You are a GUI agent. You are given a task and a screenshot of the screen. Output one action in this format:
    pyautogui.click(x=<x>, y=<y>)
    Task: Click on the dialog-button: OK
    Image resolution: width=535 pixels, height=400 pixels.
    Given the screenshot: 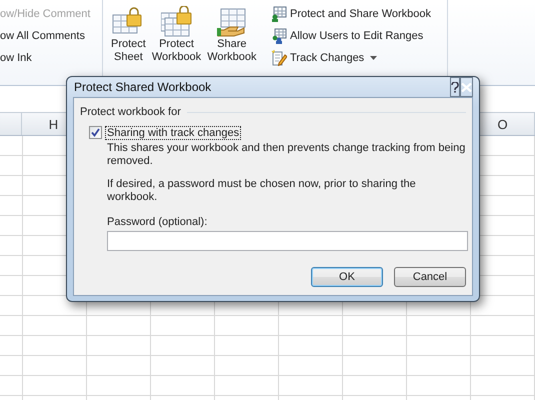 What is the action you would take?
    pyautogui.click(x=347, y=277)
    